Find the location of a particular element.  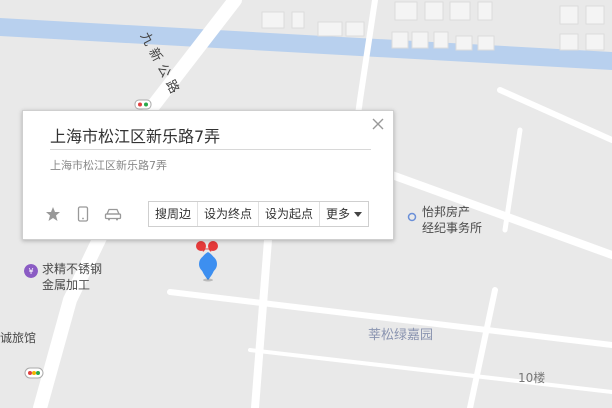

search-nearby-button: 搜周边 is located at coordinates (174, 214).